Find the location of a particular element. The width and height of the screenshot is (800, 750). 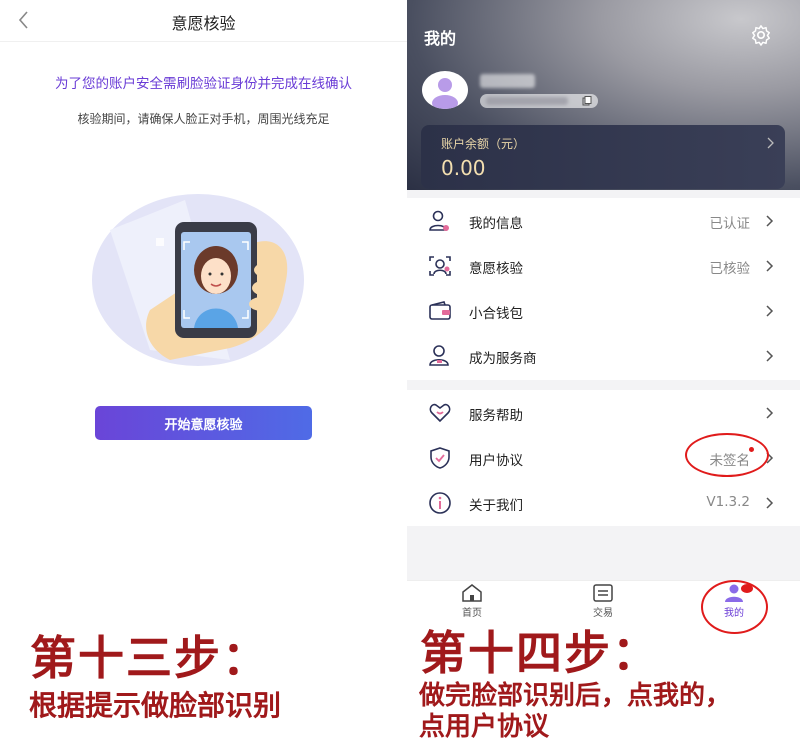

page-title: 意愿核验 is located at coordinates (203, 23).